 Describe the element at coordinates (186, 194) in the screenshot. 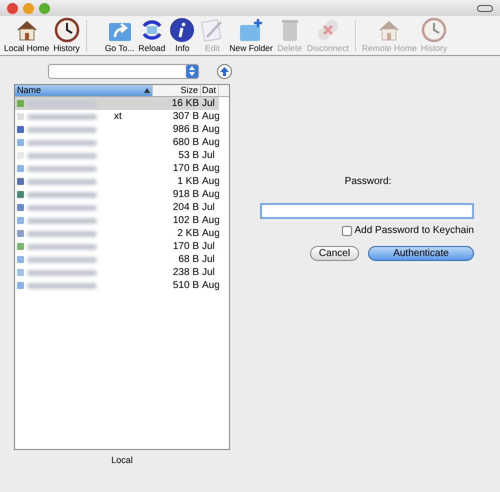

I see `file-size: 918 B` at that location.